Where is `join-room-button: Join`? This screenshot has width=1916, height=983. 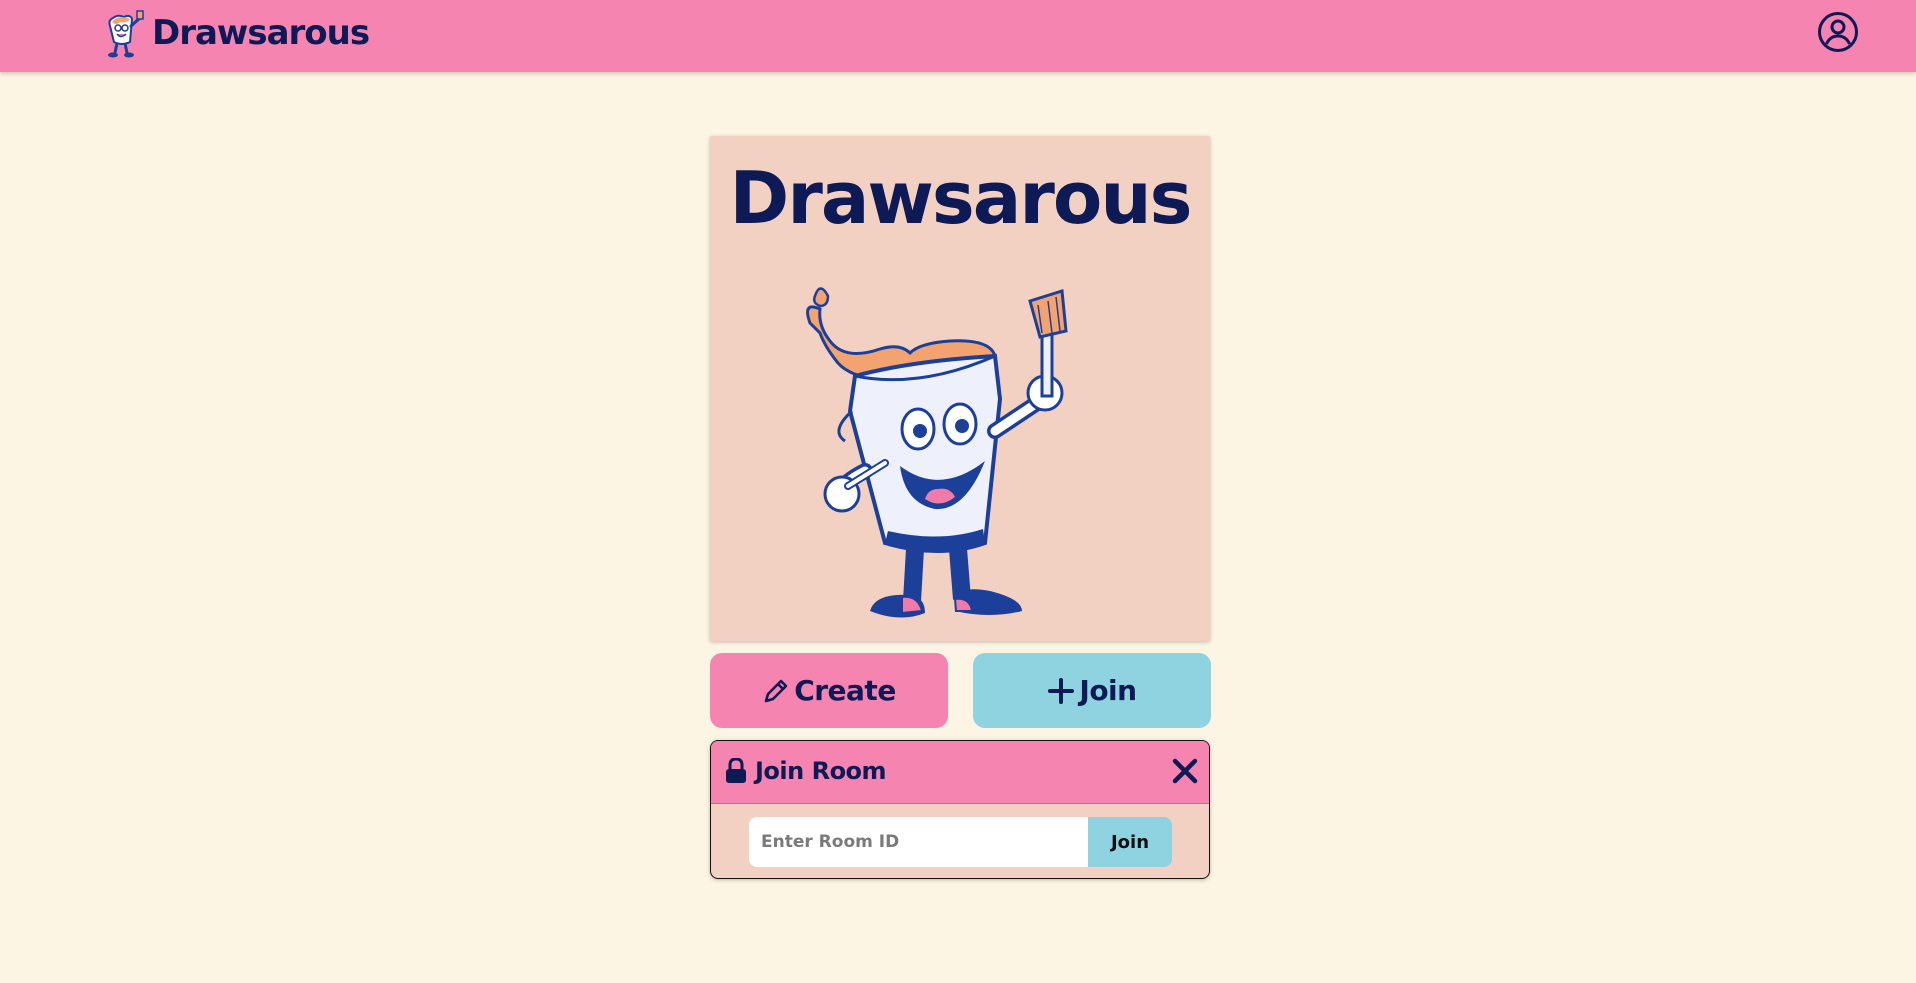 join-room-button: Join is located at coordinates (1092, 690).